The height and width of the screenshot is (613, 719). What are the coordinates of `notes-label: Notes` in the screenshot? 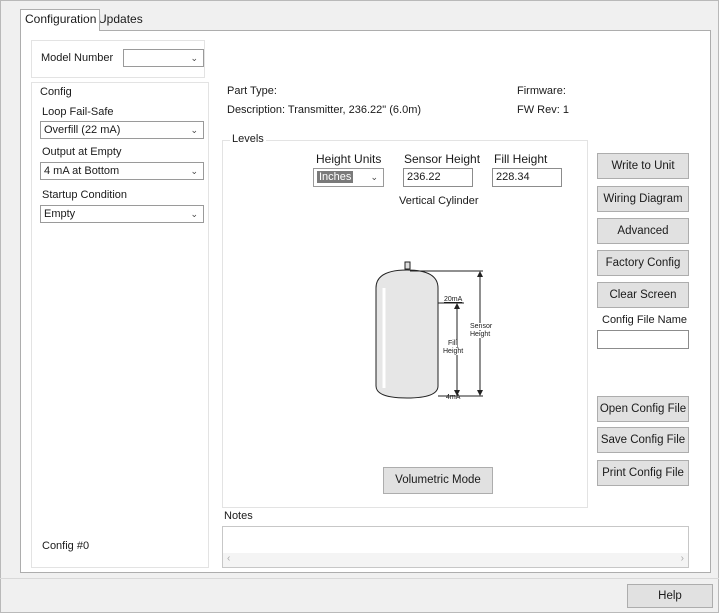 It's located at (238, 516).